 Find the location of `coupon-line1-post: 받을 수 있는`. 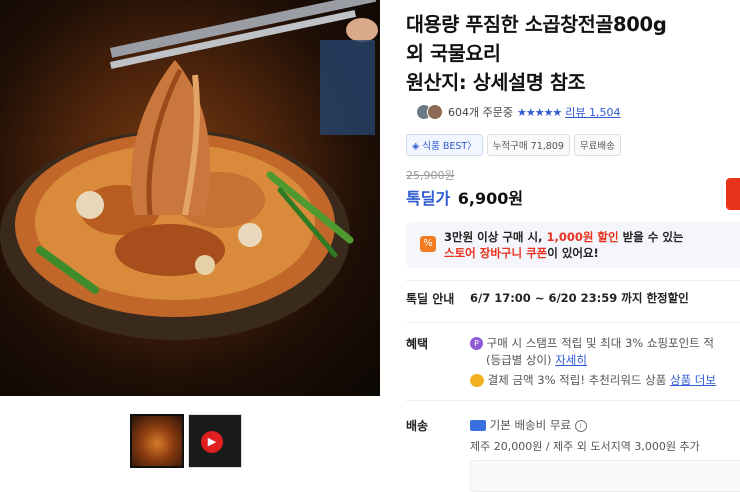

coupon-line1-post: 받을 수 있는 is located at coordinates (651, 237).